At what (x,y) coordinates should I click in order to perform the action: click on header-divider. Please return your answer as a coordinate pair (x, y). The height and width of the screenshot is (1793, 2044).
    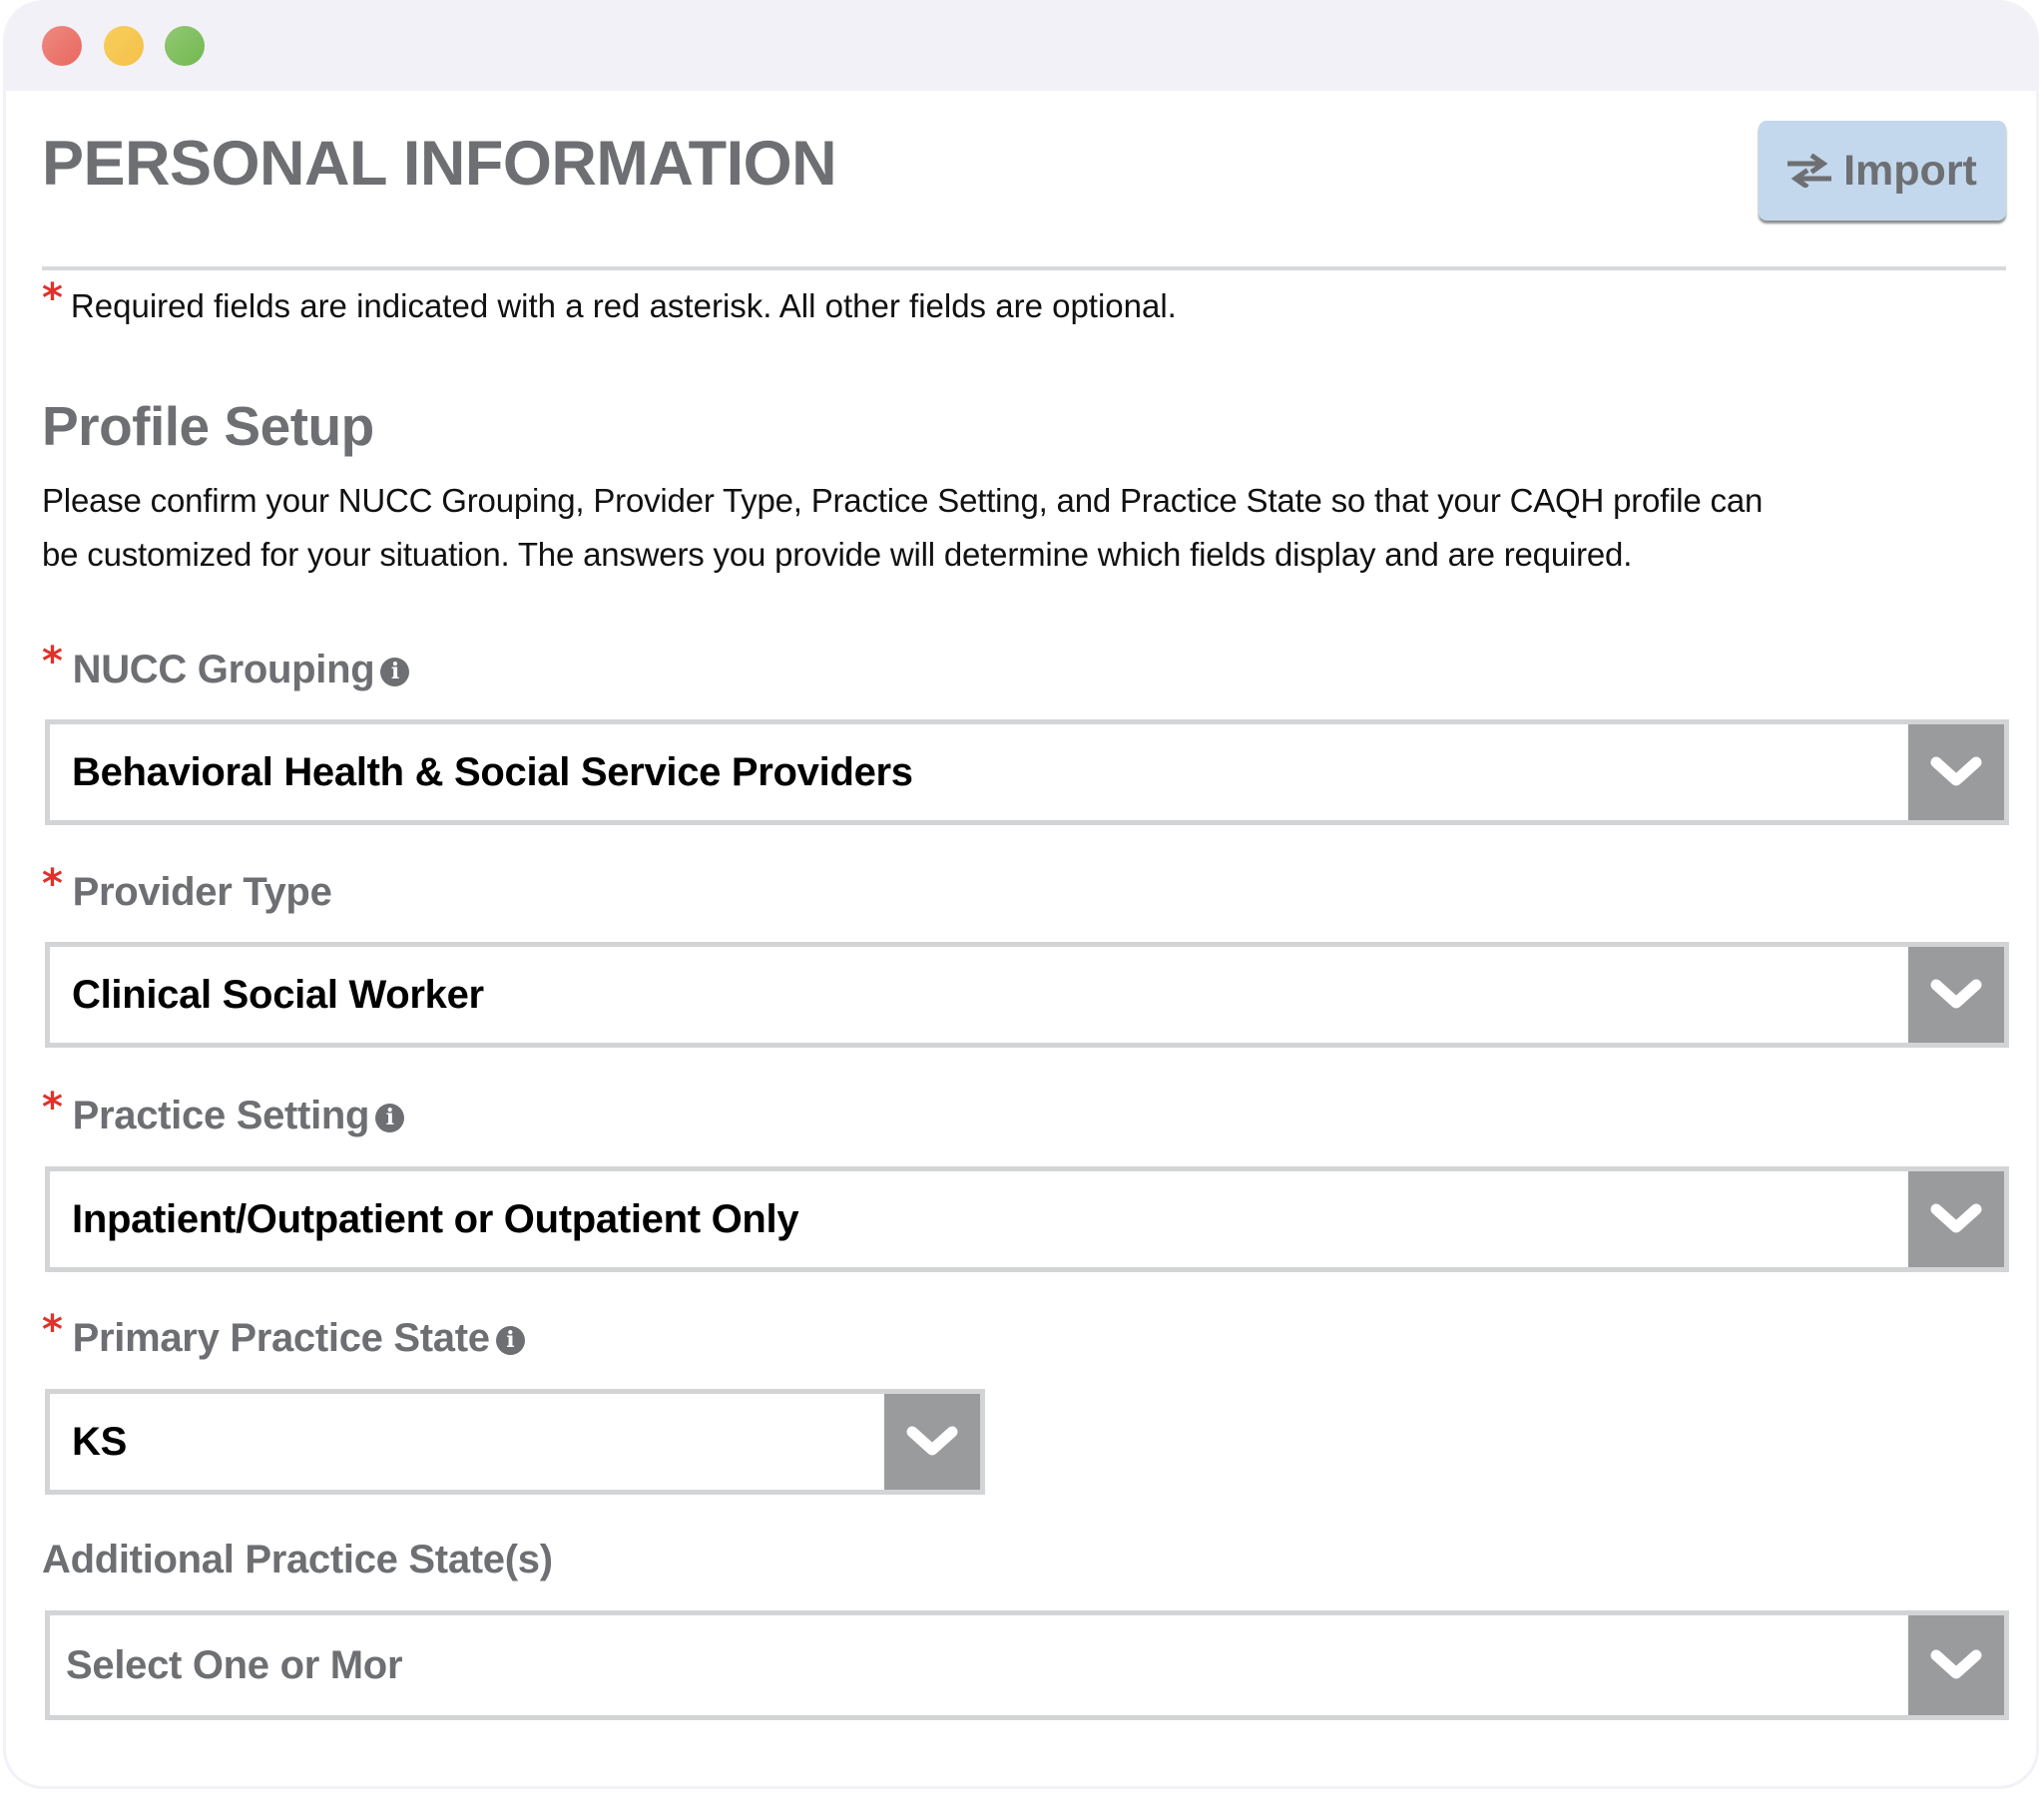
    Looking at the image, I should click on (1024, 268).